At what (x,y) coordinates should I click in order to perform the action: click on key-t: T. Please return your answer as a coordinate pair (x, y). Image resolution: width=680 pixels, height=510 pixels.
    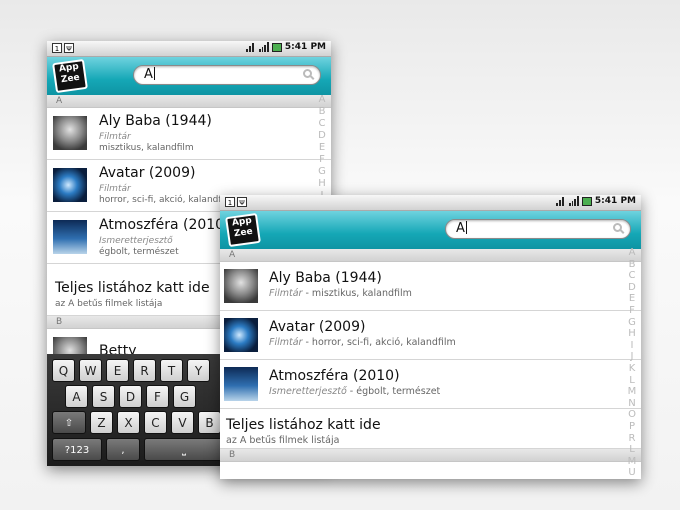
    Looking at the image, I should click on (171, 370).